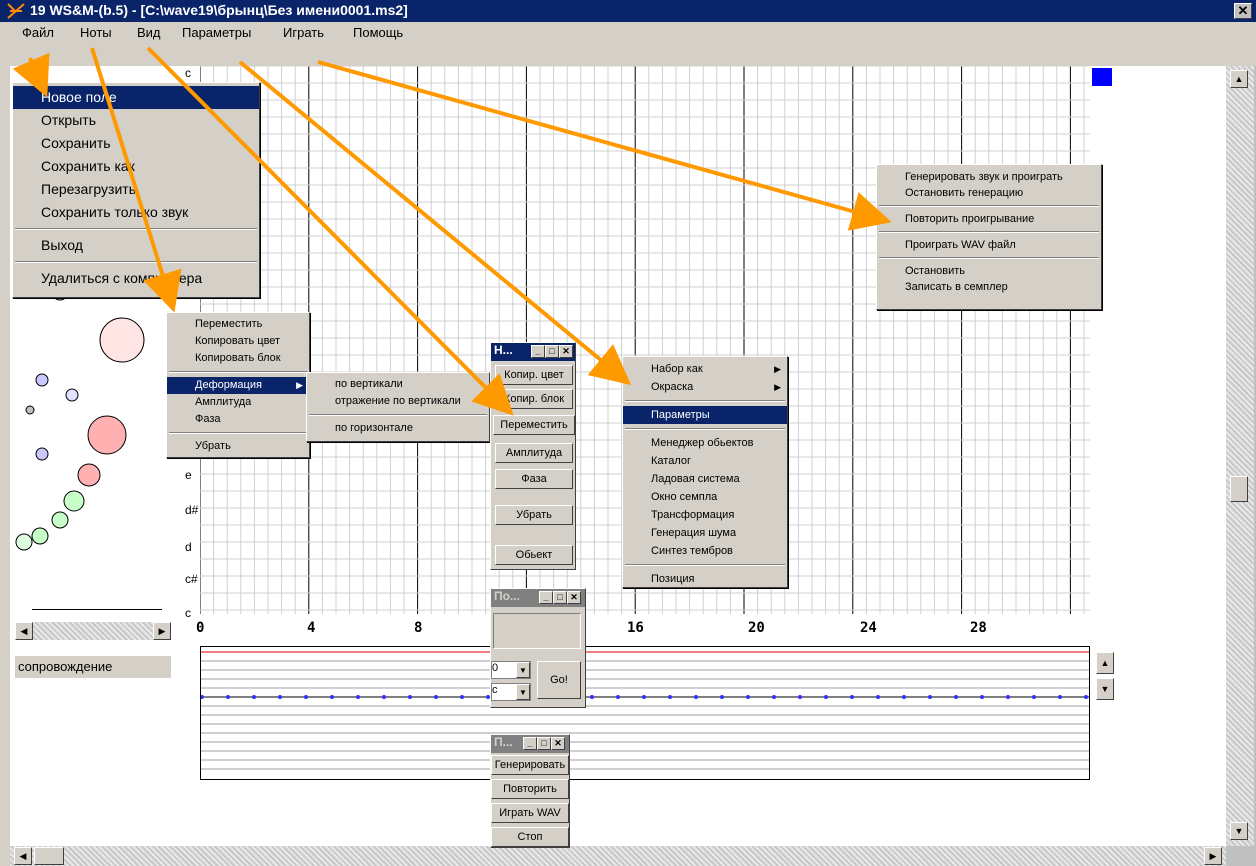 The image size is (1256, 866). I want to click on generate-button: Генерировать, so click(530, 765).